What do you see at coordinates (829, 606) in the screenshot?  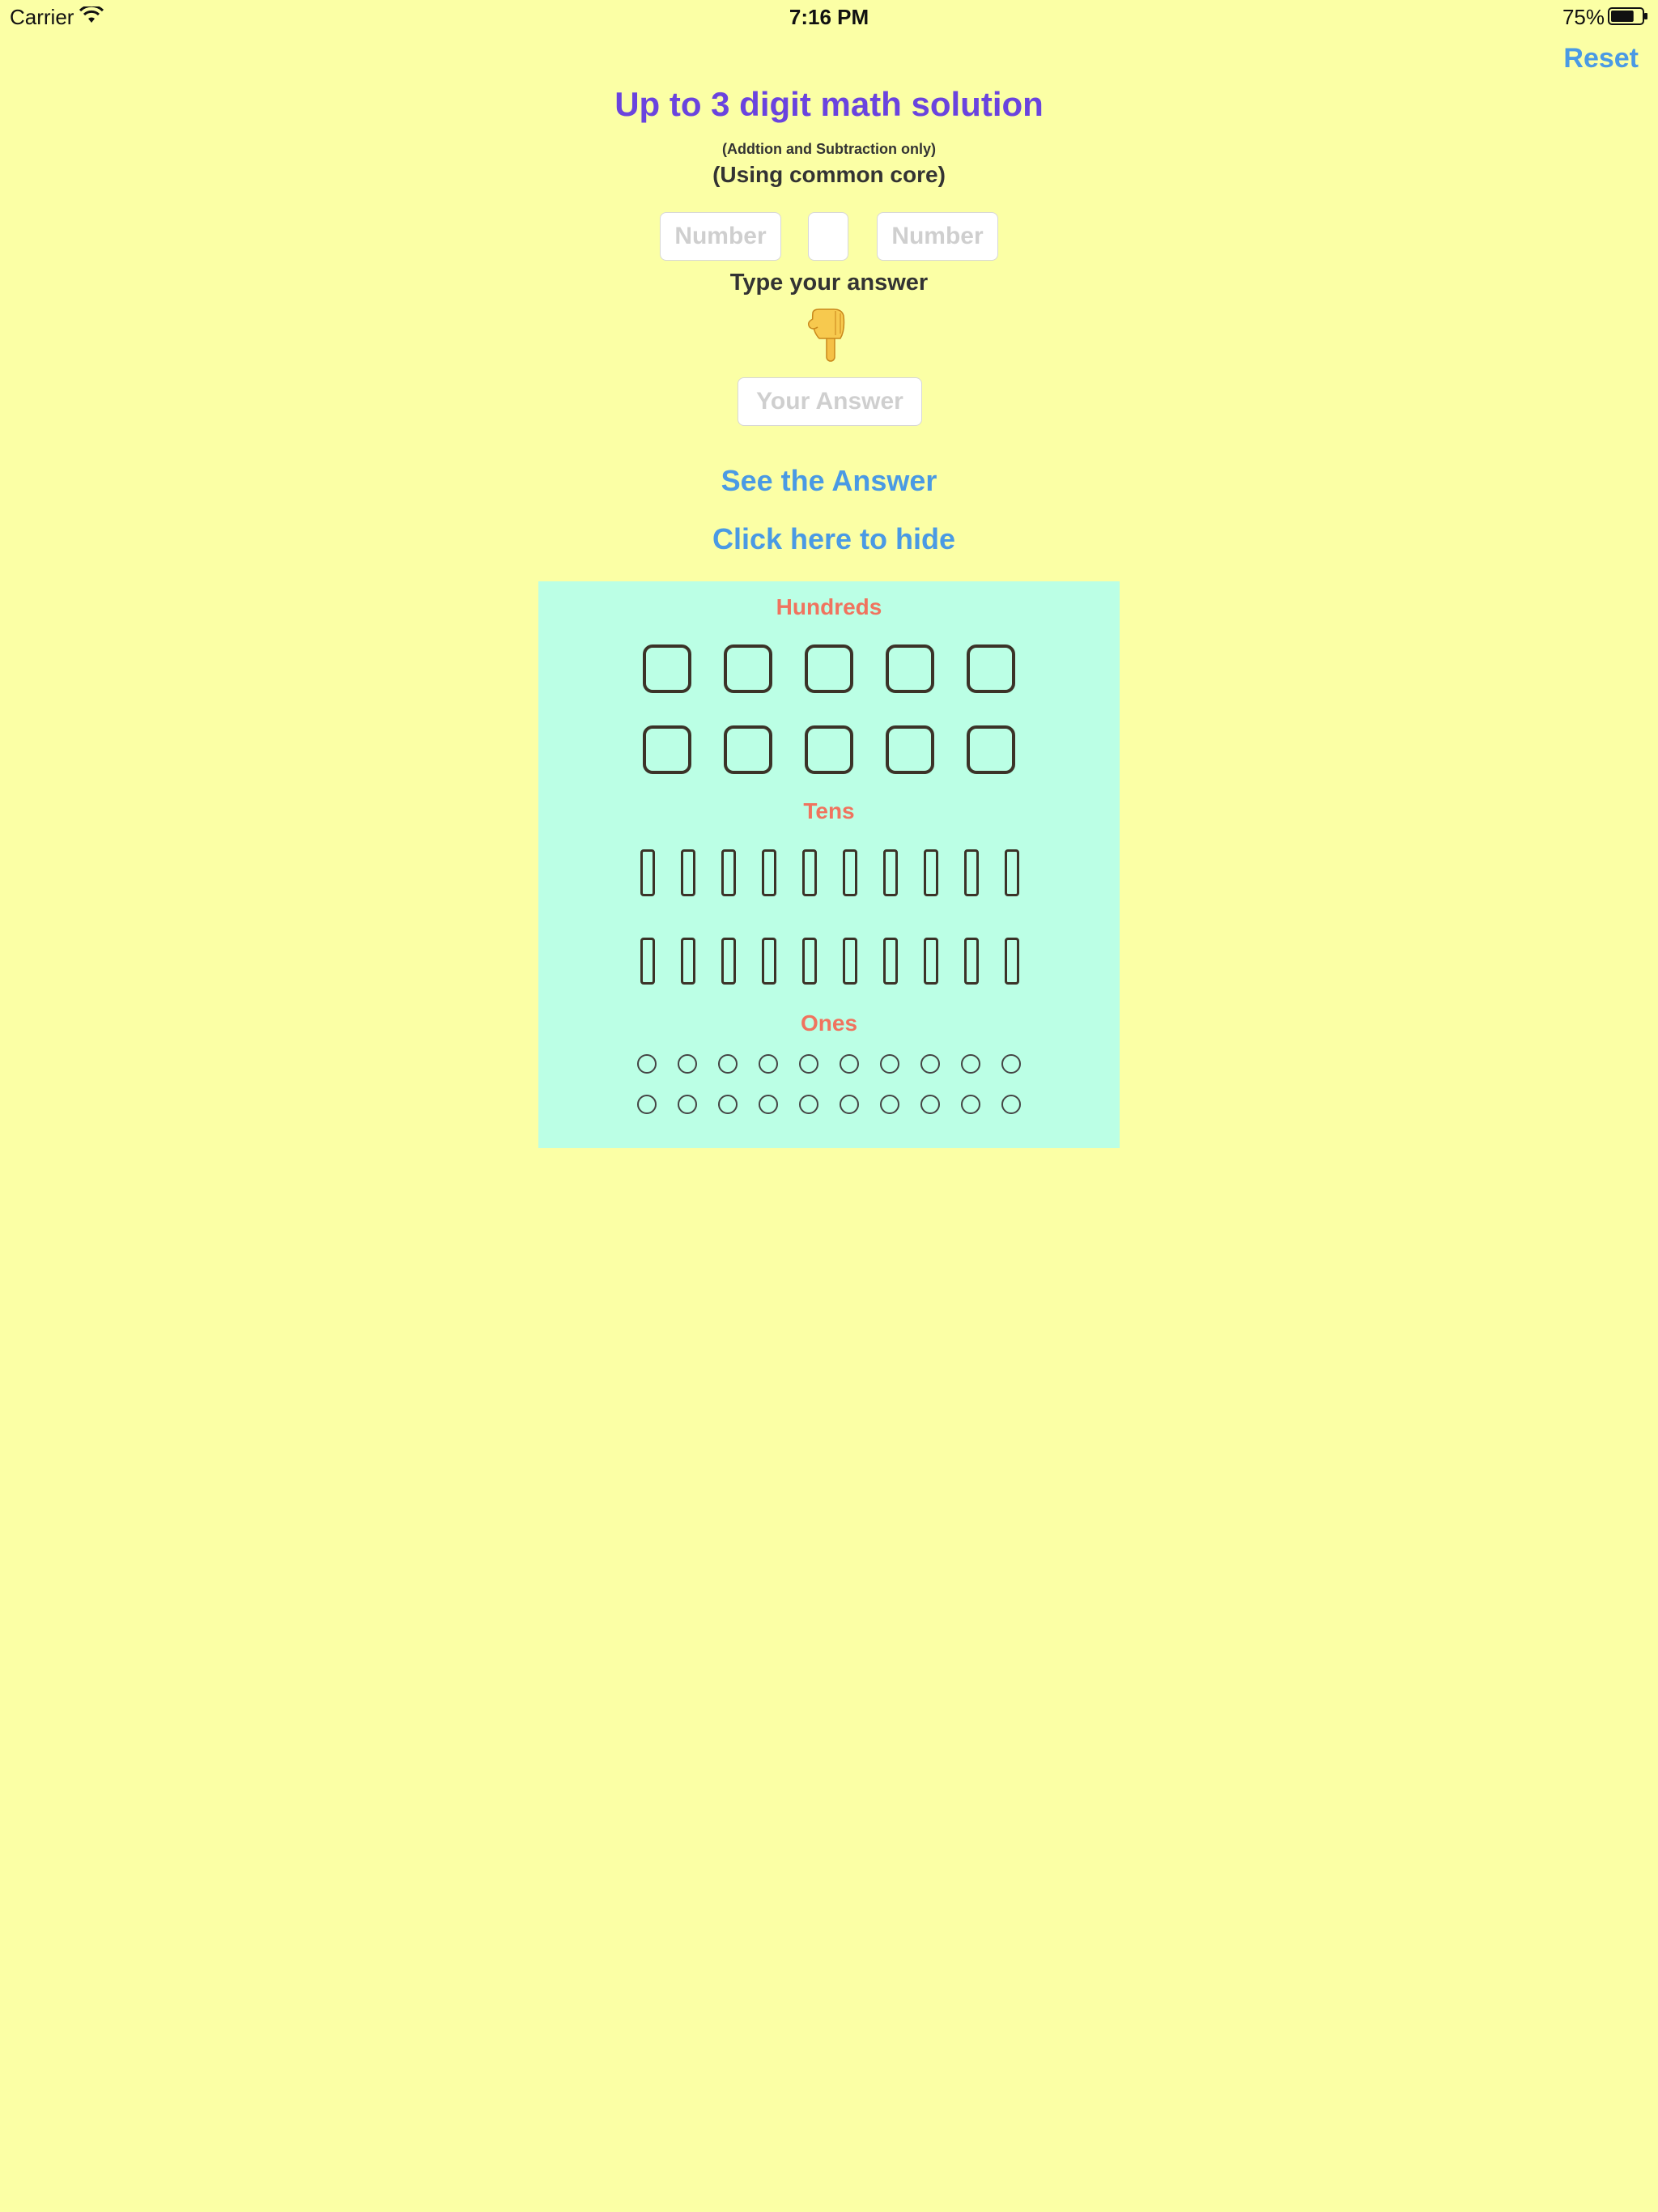 I see `hundreds-label: Hundreds` at bounding box center [829, 606].